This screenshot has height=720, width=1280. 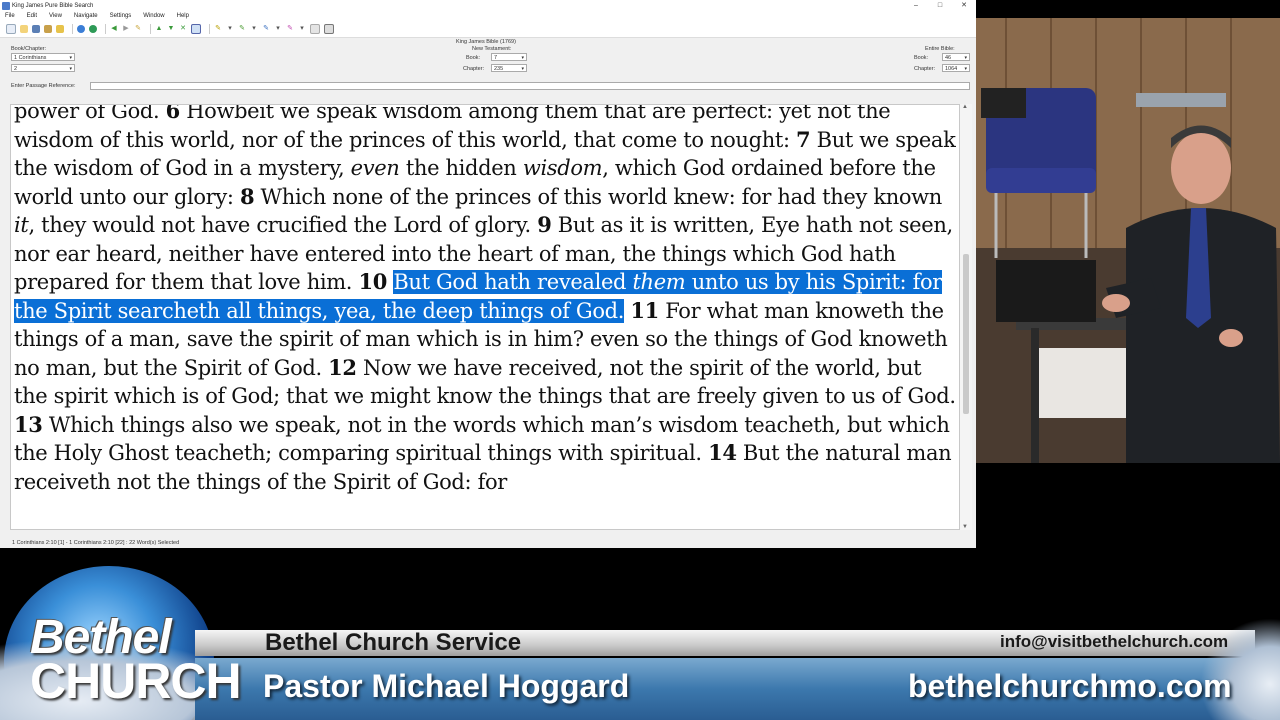 I want to click on close-button: ✕, so click(x=964, y=6).